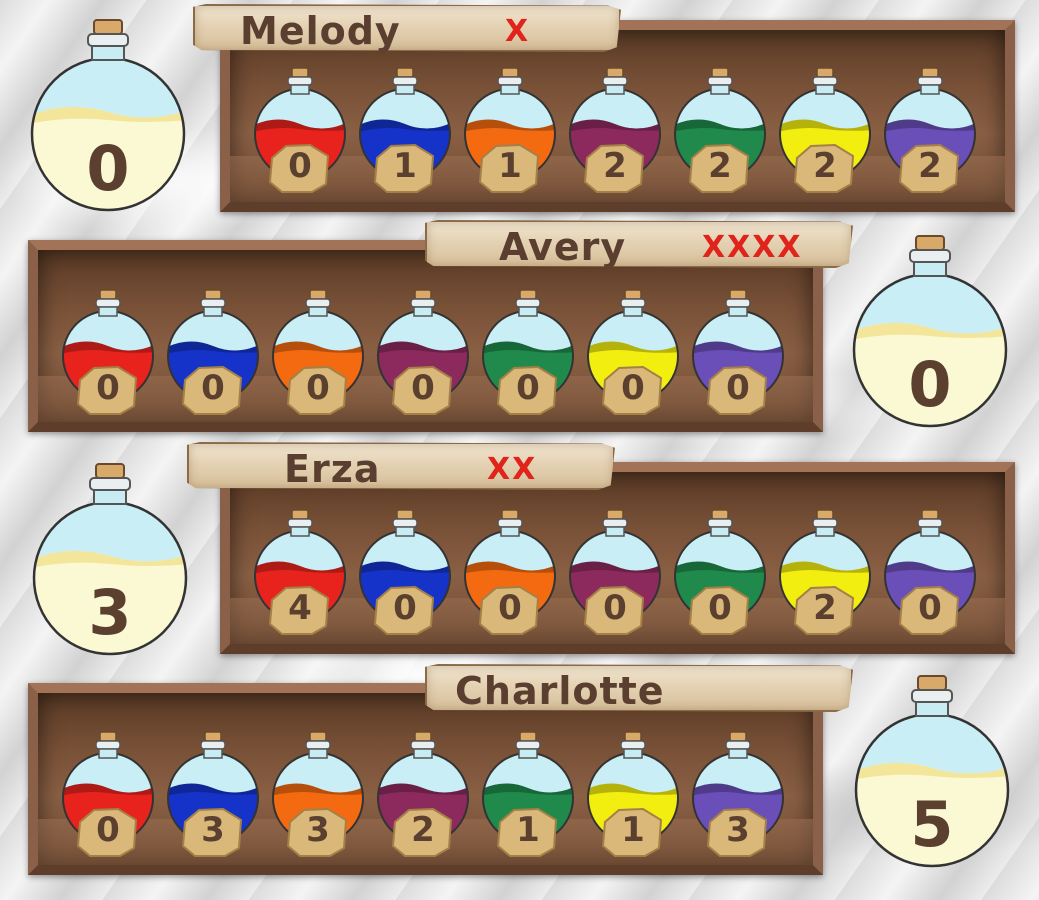 The image size is (1039, 900). Describe the element at coordinates (932, 824) in the screenshot. I see `score-value: 5` at that location.